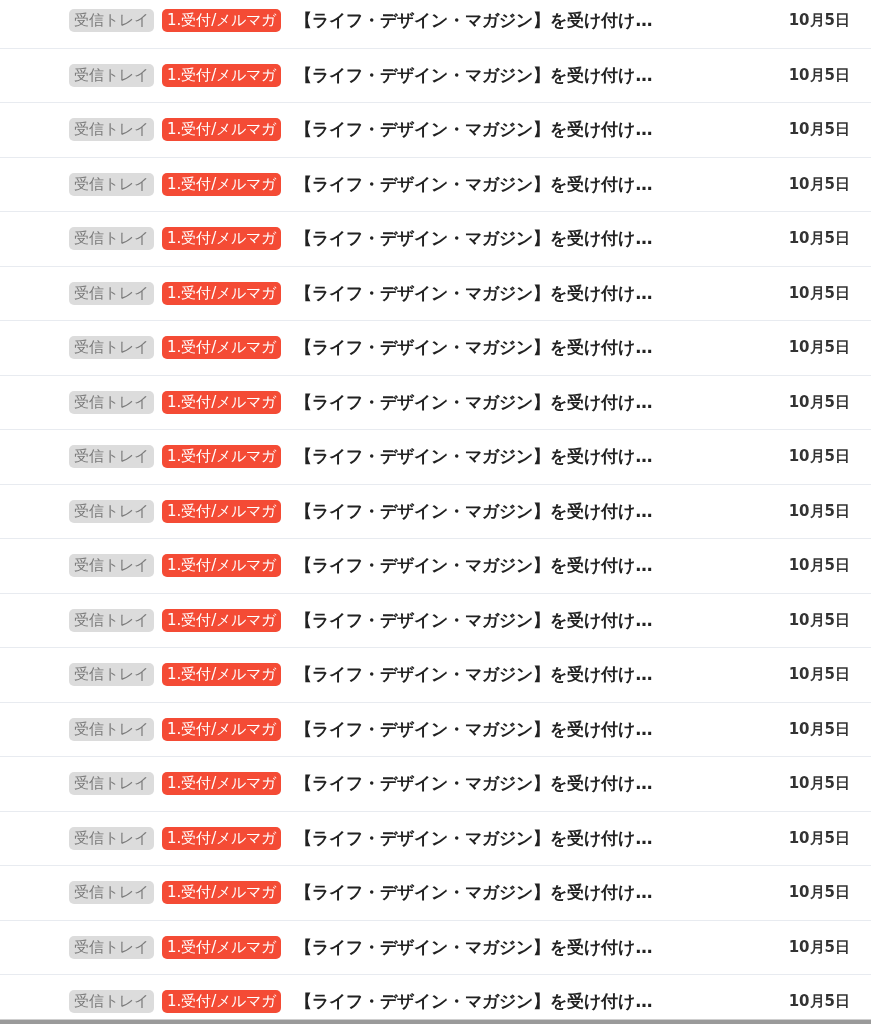 This screenshot has width=871, height=1024. What do you see at coordinates (435, 1021) in the screenshot?
I see `horizontal-scrollbar` at bounding box center [435, 1021].